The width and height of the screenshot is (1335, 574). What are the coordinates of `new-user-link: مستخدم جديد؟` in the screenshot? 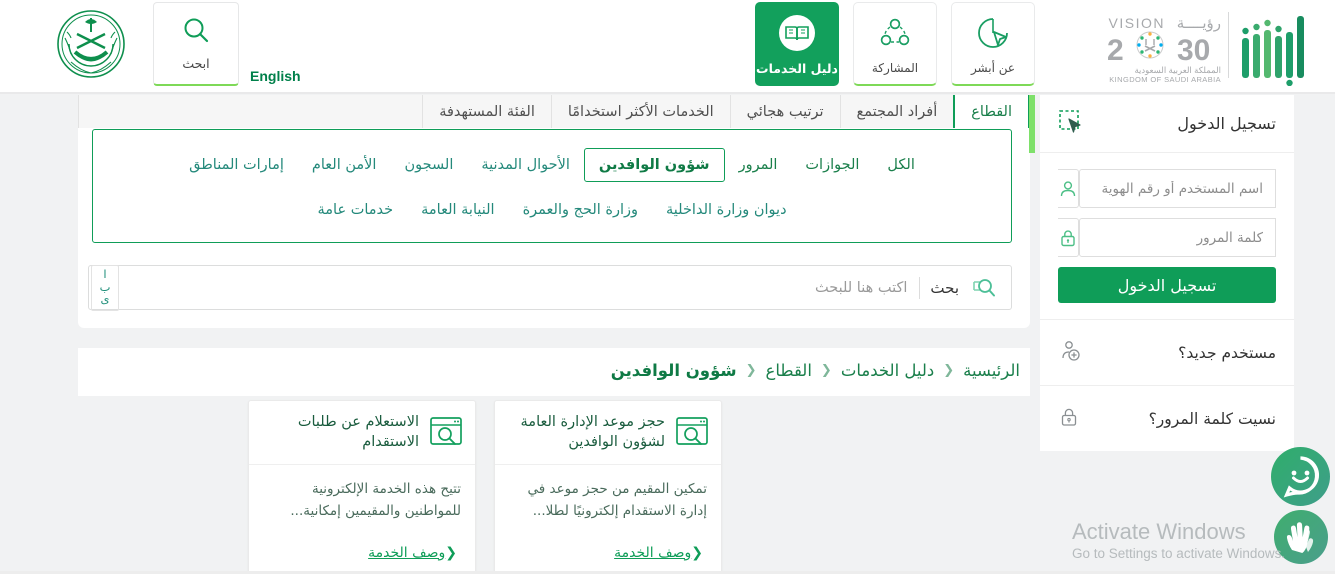 It's located at (1167, 352).